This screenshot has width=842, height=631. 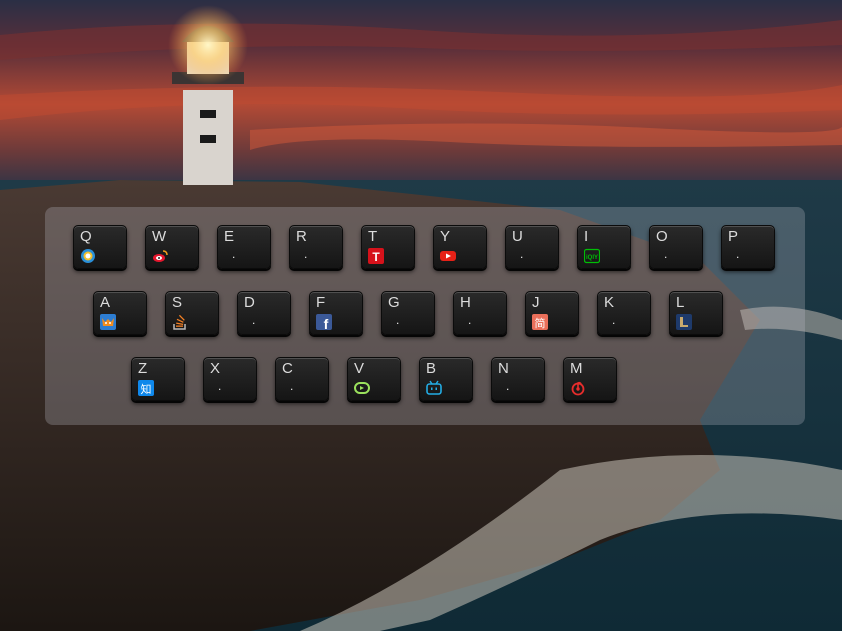 I want to click on key-b: B, so click(x=446, y=379).